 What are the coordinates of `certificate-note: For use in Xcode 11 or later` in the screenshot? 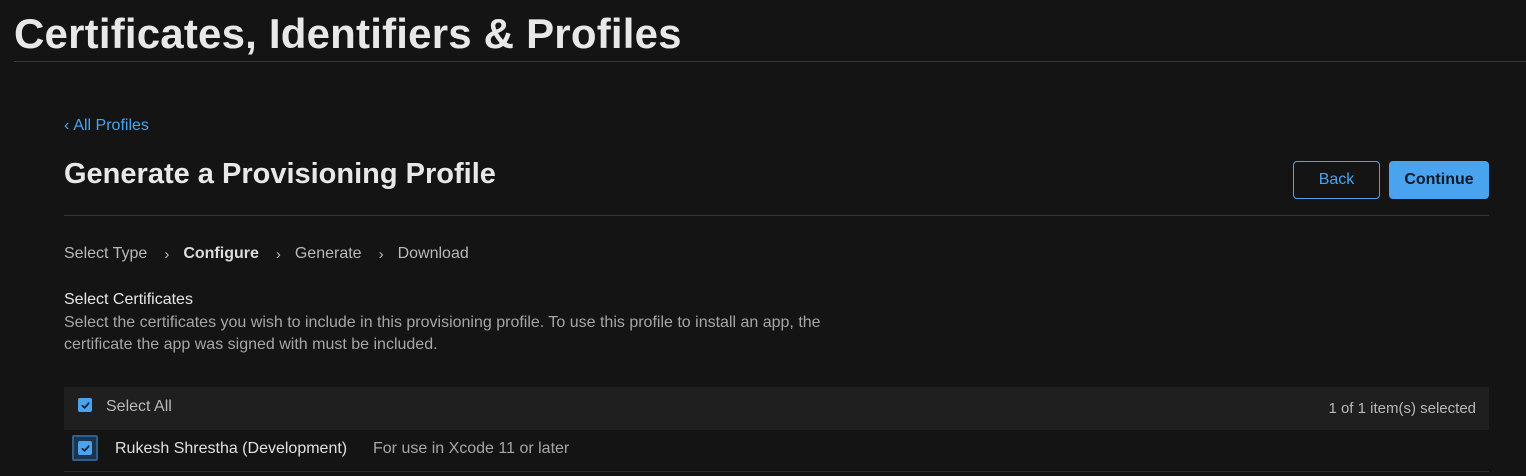 It's located at (471, 448).